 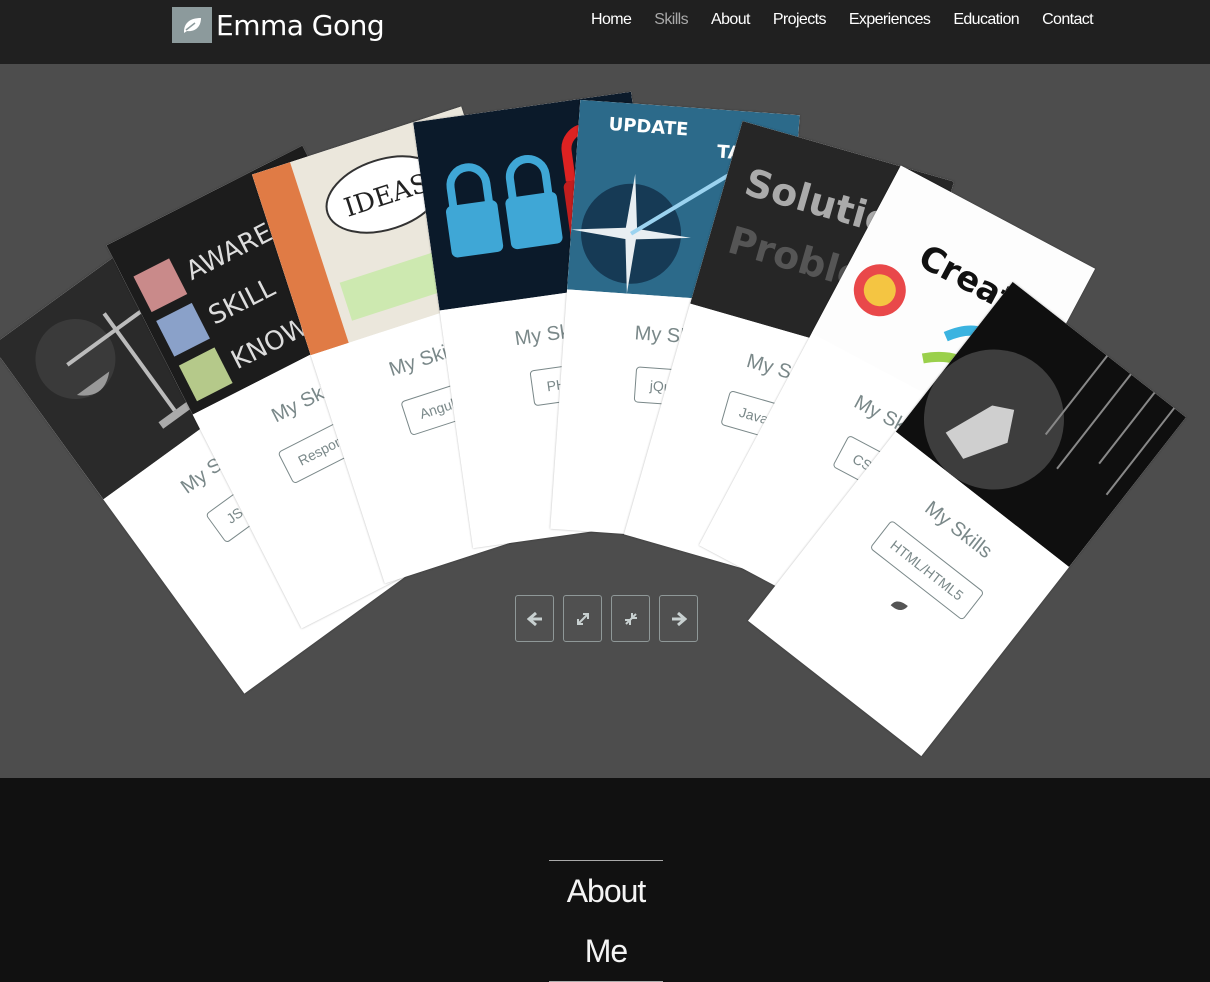 What do you see at coordinates (1068, 20) in the screenshot?
I see `nav-contact: Contact` at bounding box center [1068, 20].